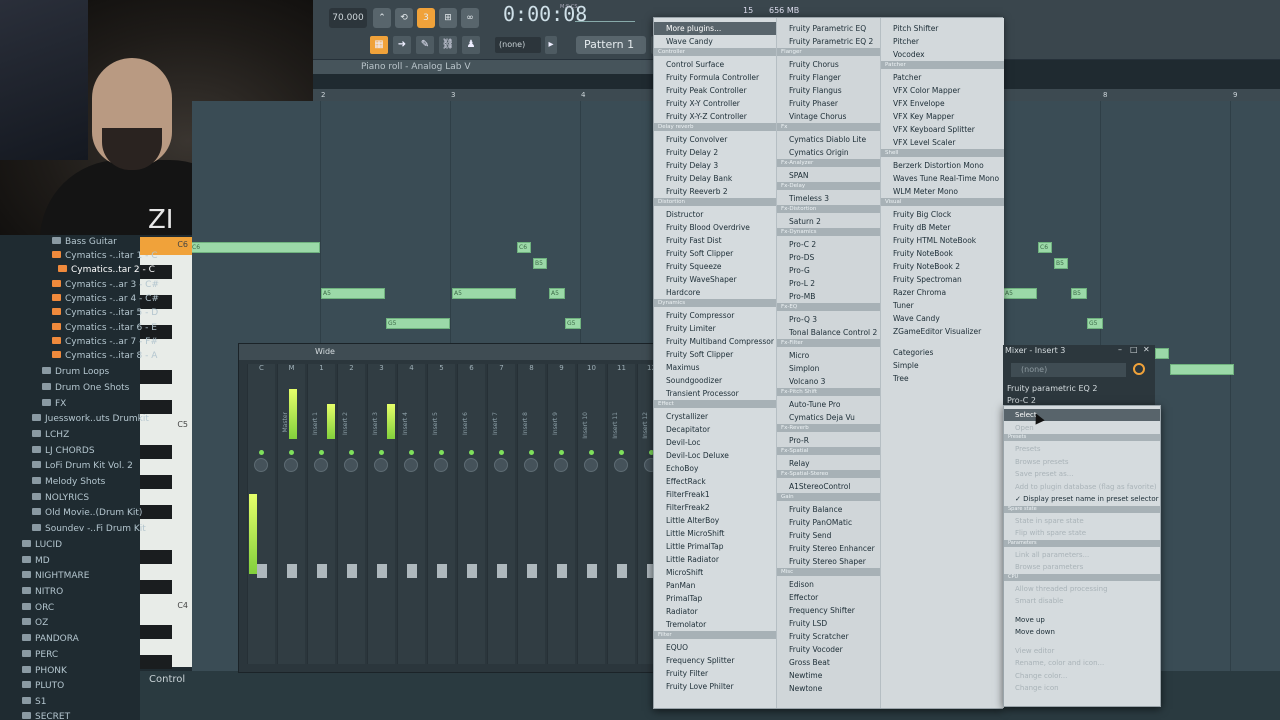  I want to click on mixer-strip: 9 Insert 9, so click(561, 514).